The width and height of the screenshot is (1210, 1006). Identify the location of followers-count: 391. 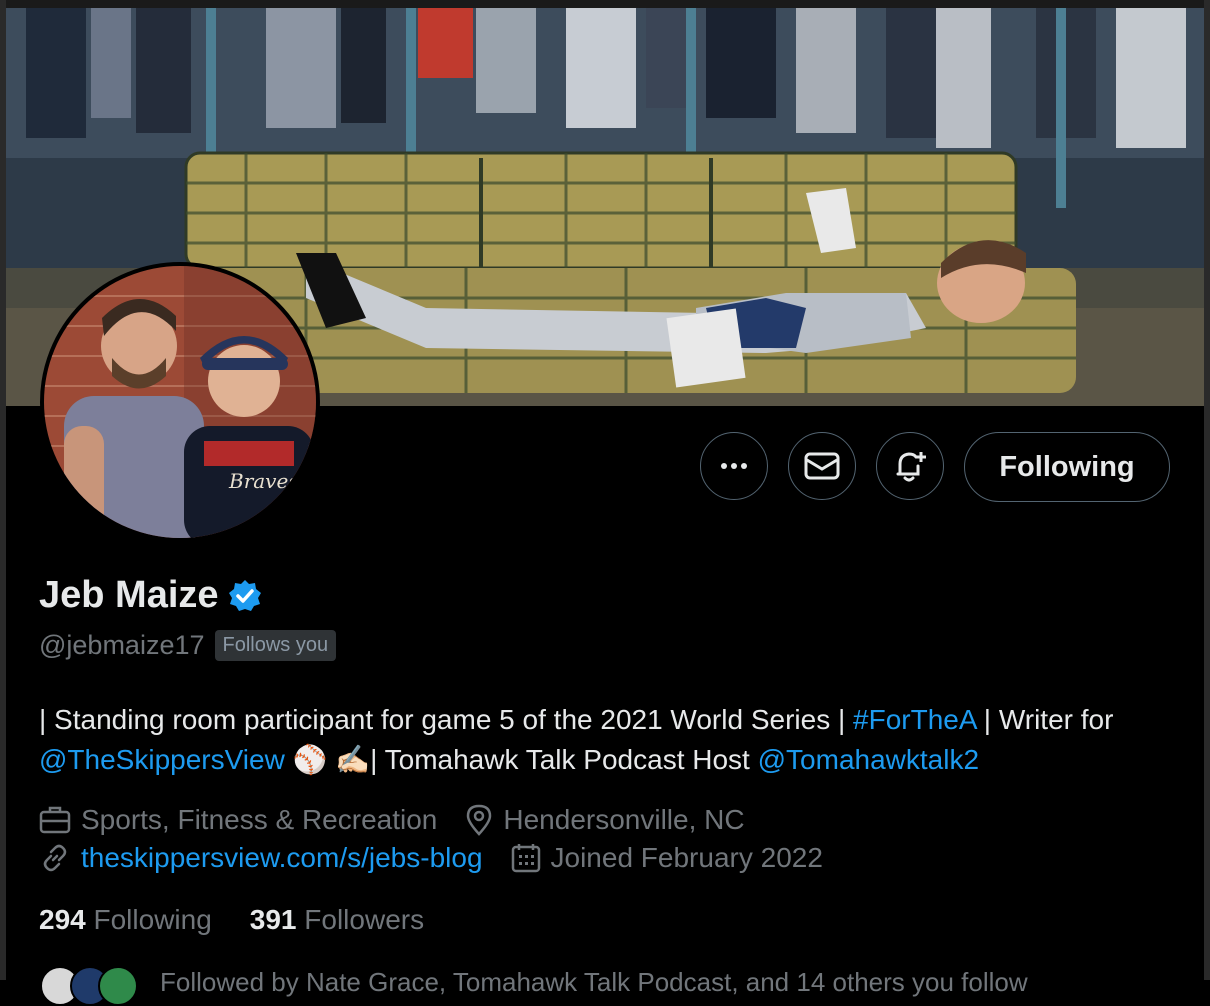
(273, 919).